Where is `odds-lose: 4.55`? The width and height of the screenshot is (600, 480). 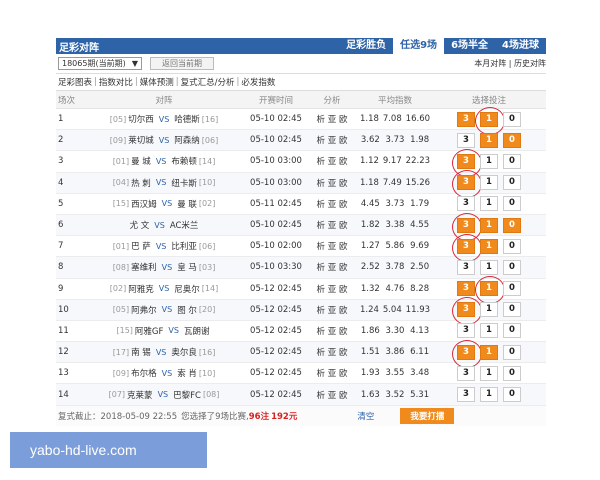 odds-lose: 4.55 is located at coordinates (420, 225).